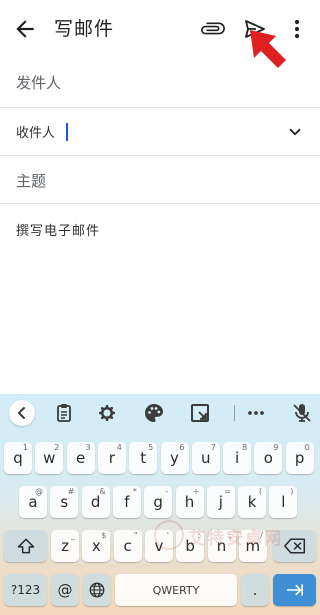 This screenshot has height=615, width=320. I want to click on more-vert-icon, so click(297, 29).